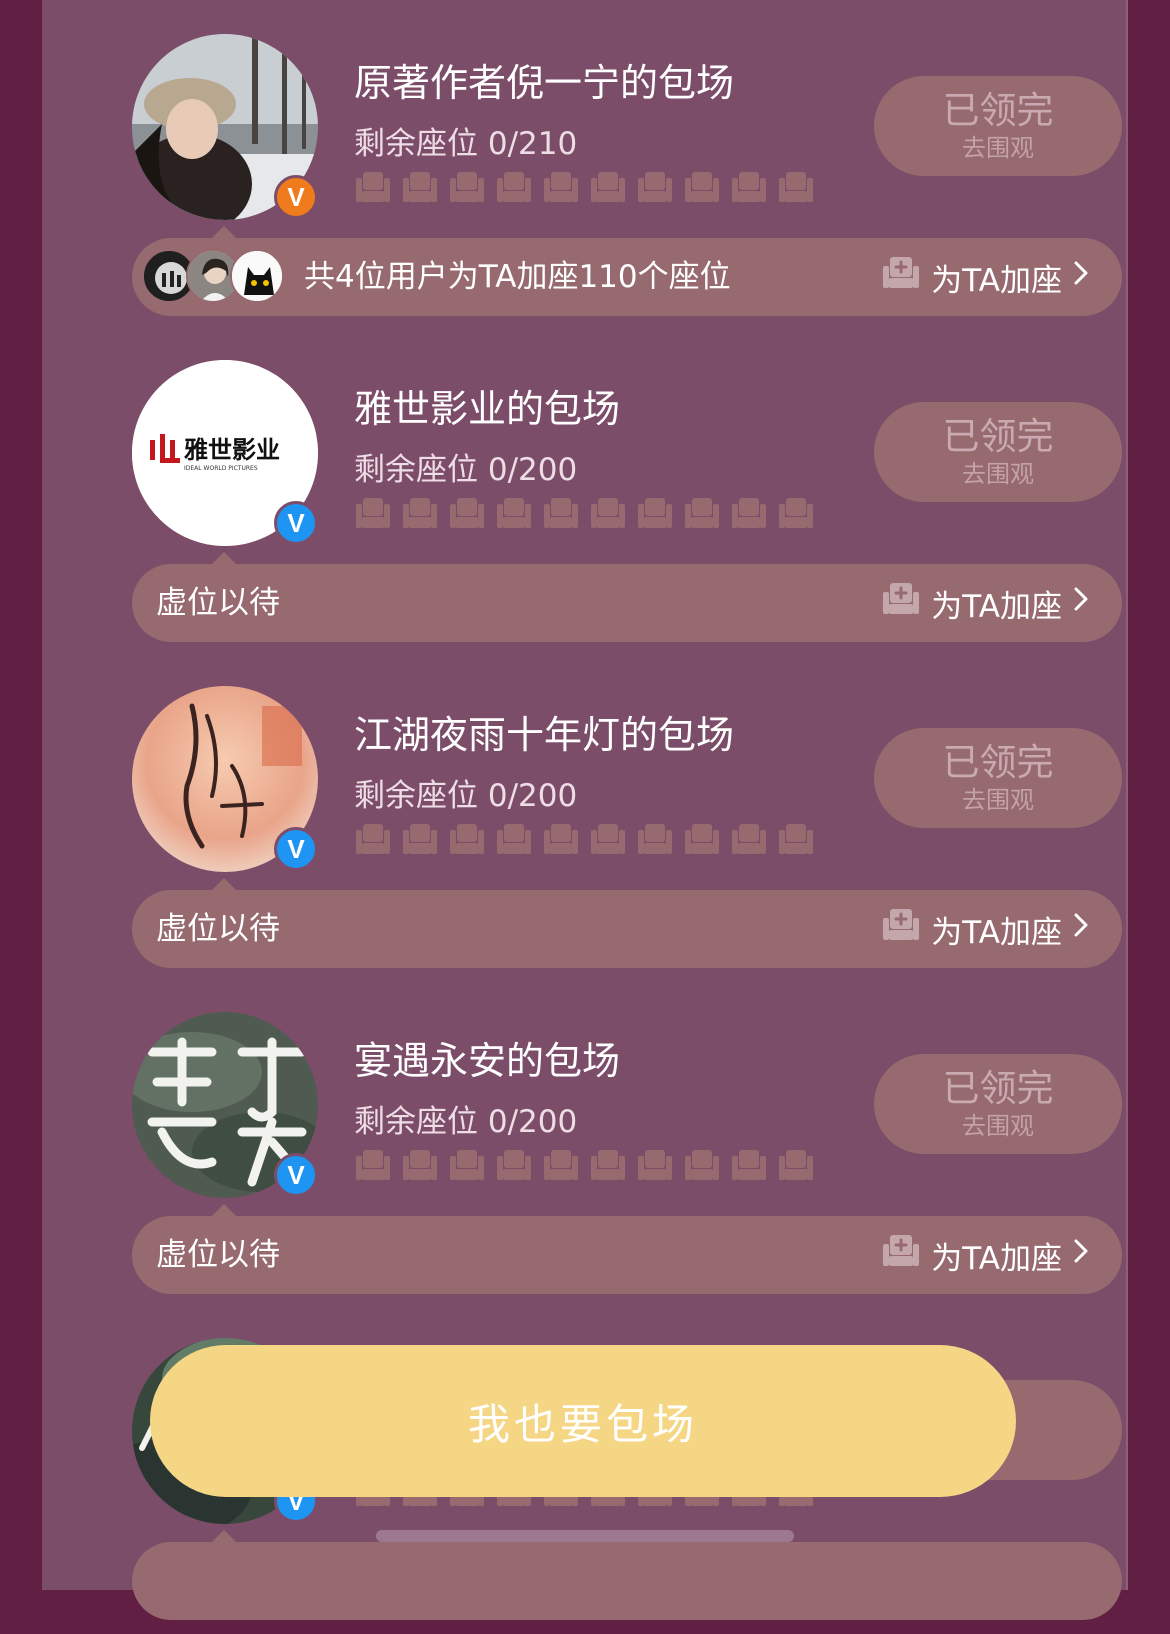 This screenshot has width=1170, height=1634. What do you see at coordinates (517, 277) in the screenshot?
I see `contributors-text: 共4位用户为TA加座110个座位` at bounding box center [517, 277].